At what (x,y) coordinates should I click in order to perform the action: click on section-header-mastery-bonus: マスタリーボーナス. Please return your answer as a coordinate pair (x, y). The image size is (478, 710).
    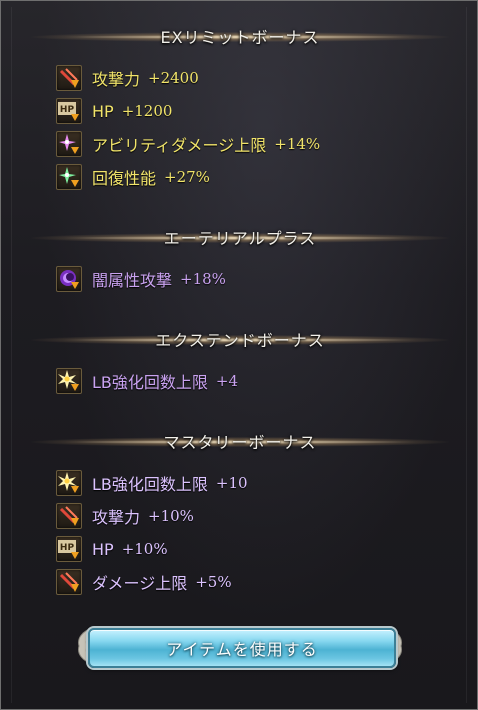
    Looking at the image, I should click on (239, 441).